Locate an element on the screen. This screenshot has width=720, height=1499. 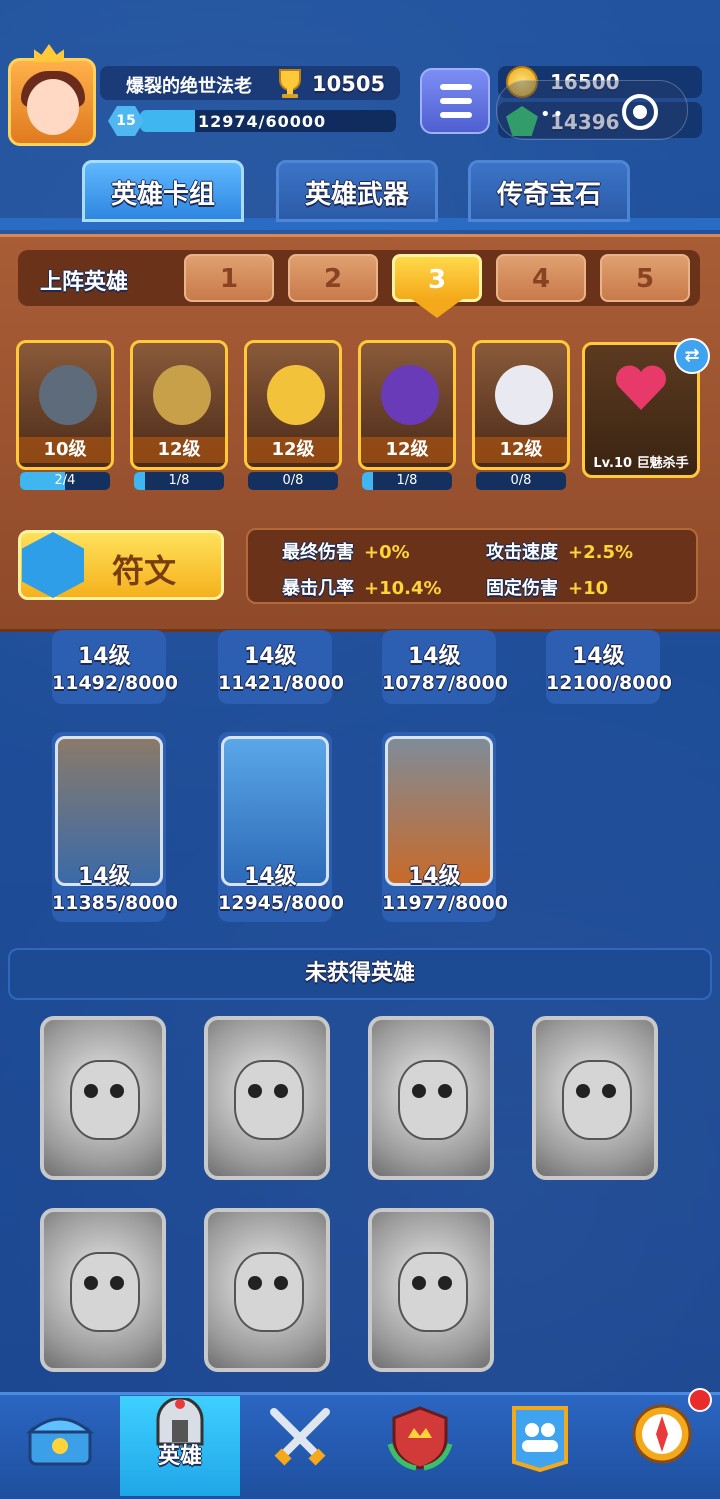
stat-value: +10 is located at coordinates (588, 588).